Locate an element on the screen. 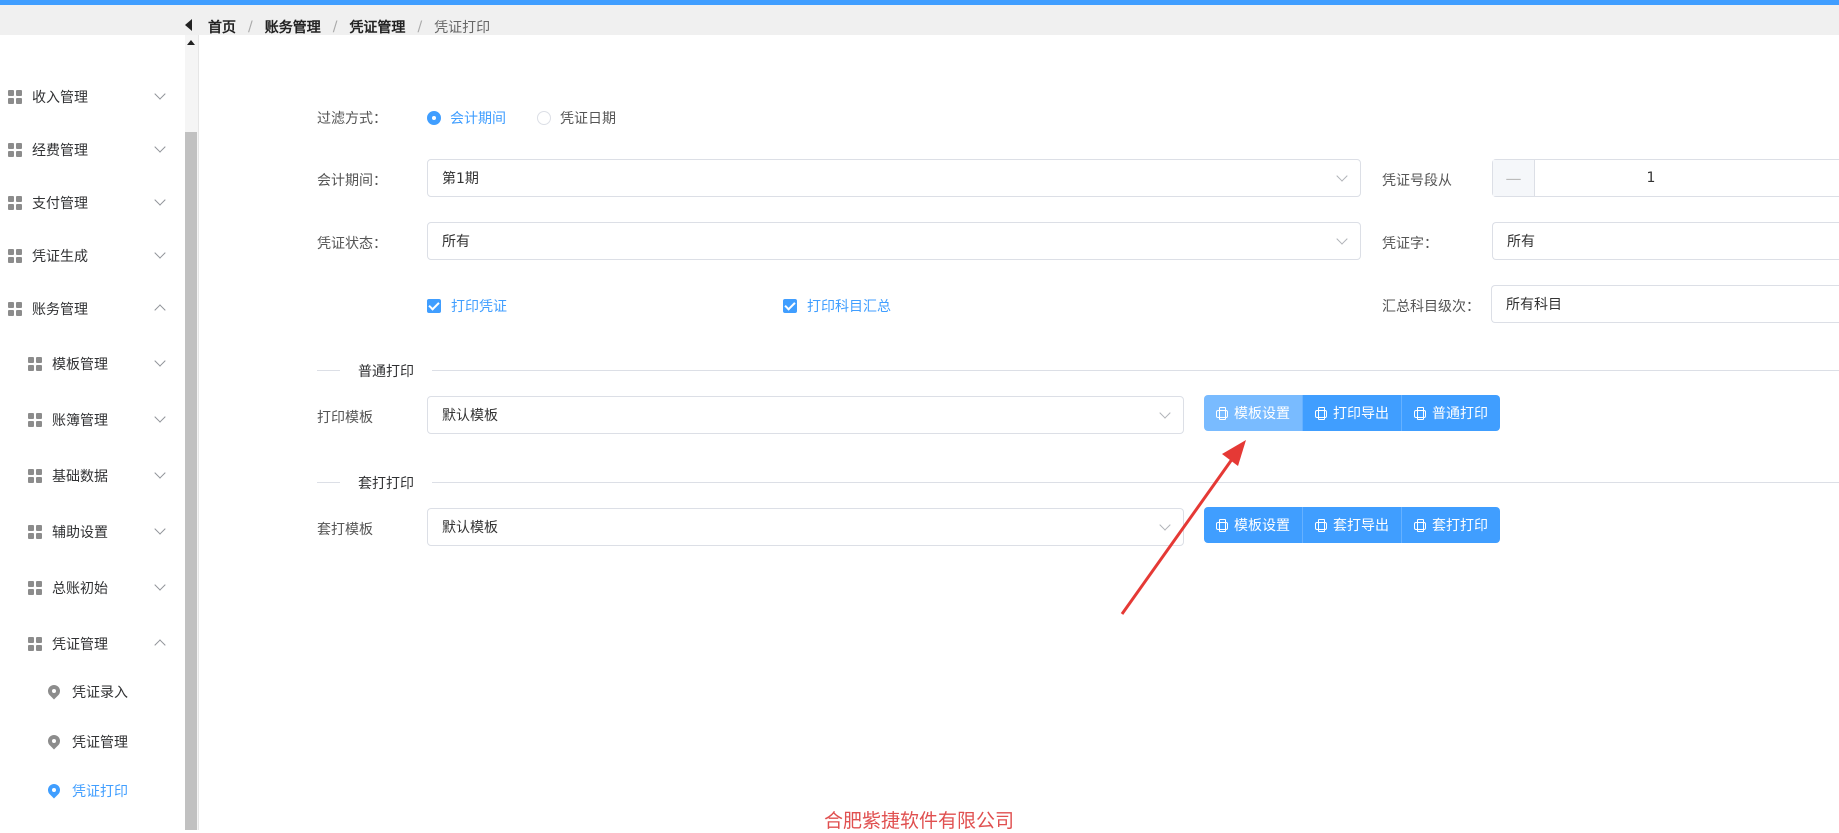  breadcrumb: 首页 / 账务管理 / 凭证管理 / 凭证打印 is located at coordinates (349, 27).